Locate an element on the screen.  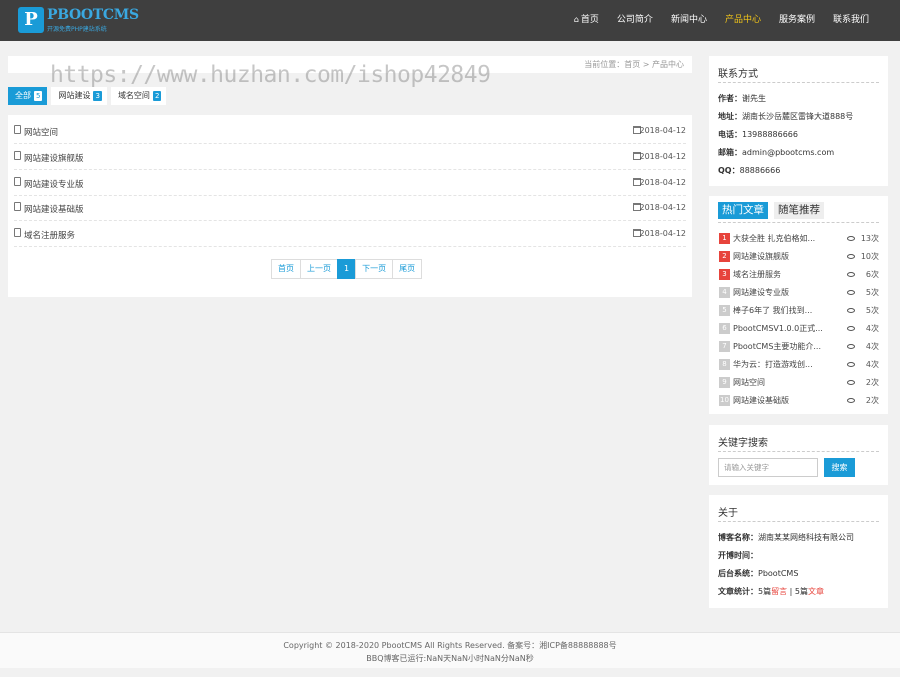
breadcrumb-current: 产品中心 is located at coordinates (668, 64).